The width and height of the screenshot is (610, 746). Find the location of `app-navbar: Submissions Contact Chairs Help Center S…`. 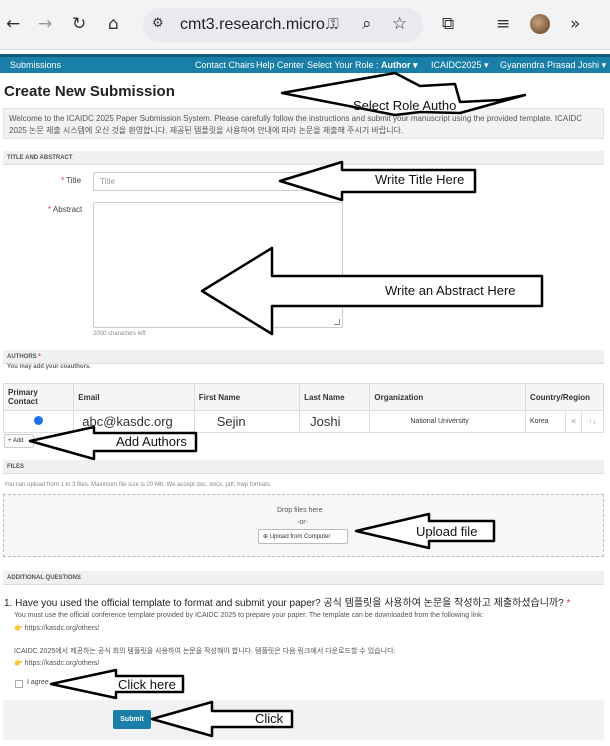

app-navbar: Submissions Contact Chairs Help Center S… is located at coordinates (305, 63).